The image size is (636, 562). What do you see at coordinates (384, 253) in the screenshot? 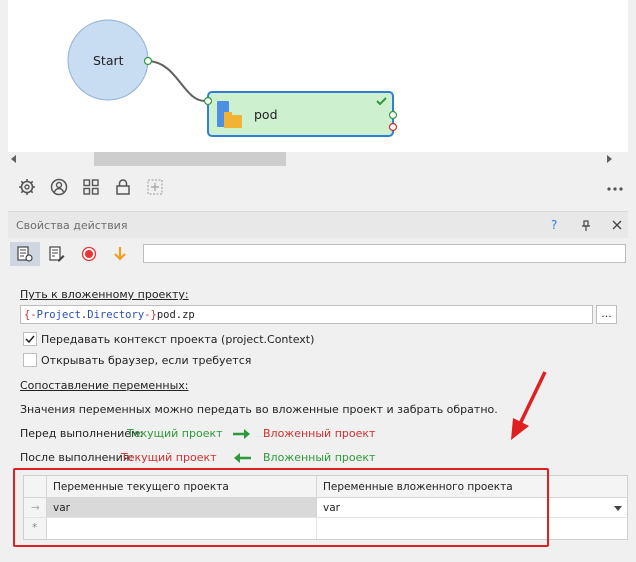
I see `properties-search-input` at bounding box center [384, 253].